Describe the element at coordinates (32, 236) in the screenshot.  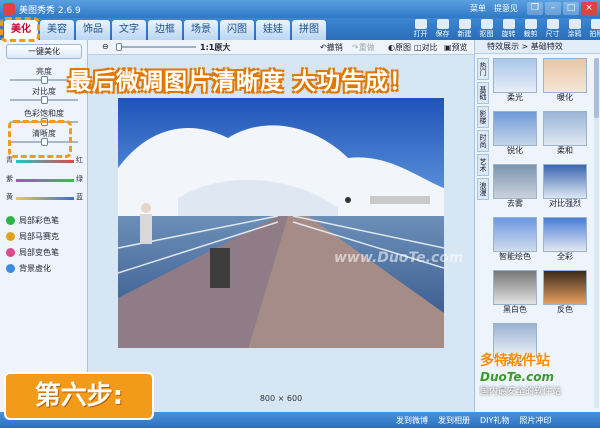
I see `local-mosaic-tool: 局部马赛克` at that location.